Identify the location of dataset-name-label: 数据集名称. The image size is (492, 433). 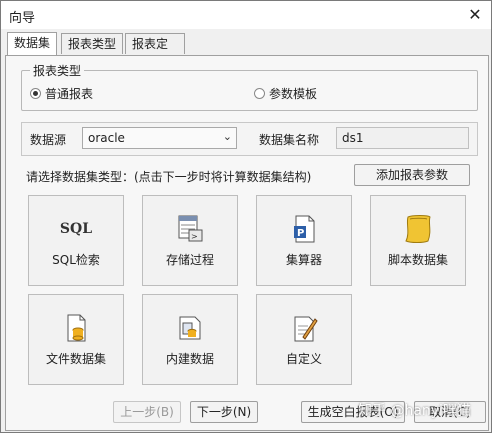
(289, 140).